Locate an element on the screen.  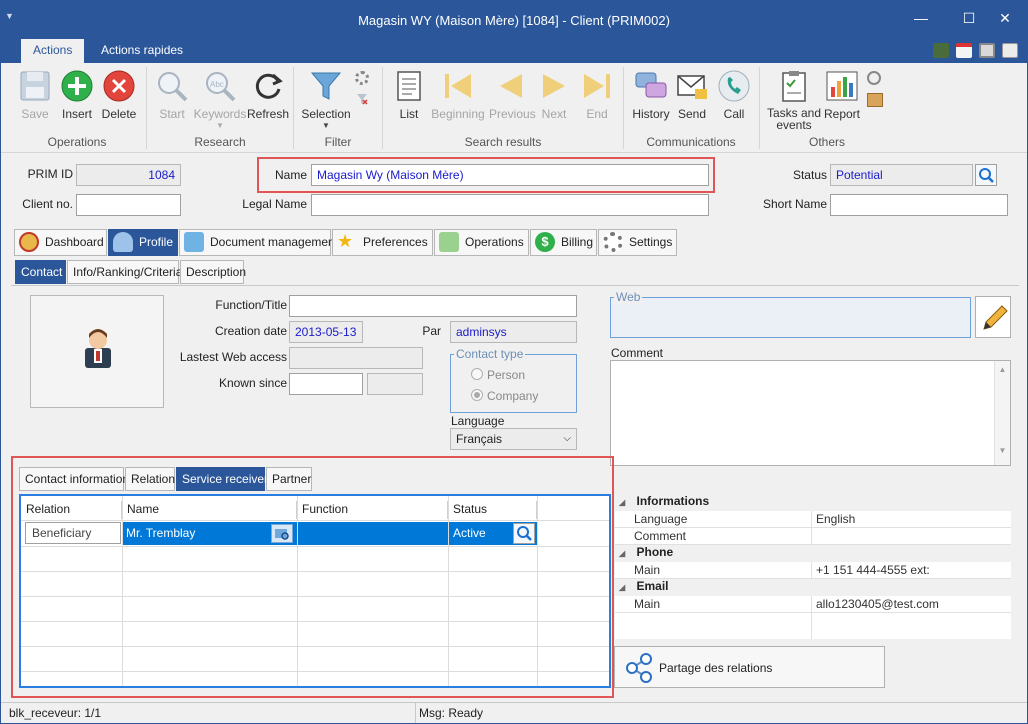
group-filter: Filter is located at coordinates (338, 142).